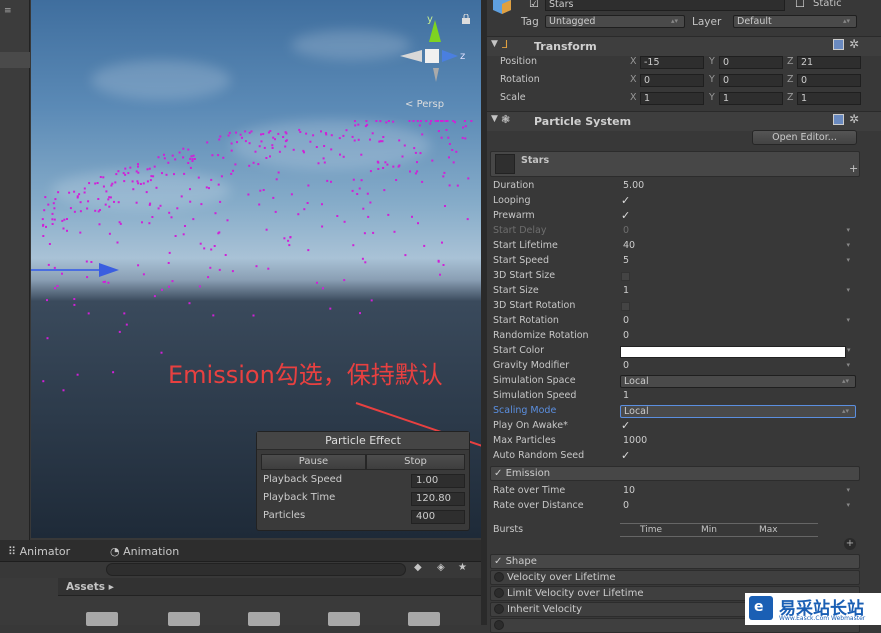  Describe the element at coordinates (498, 561) in the screenshot. I see `shape-checkbox: ✓` at that location.